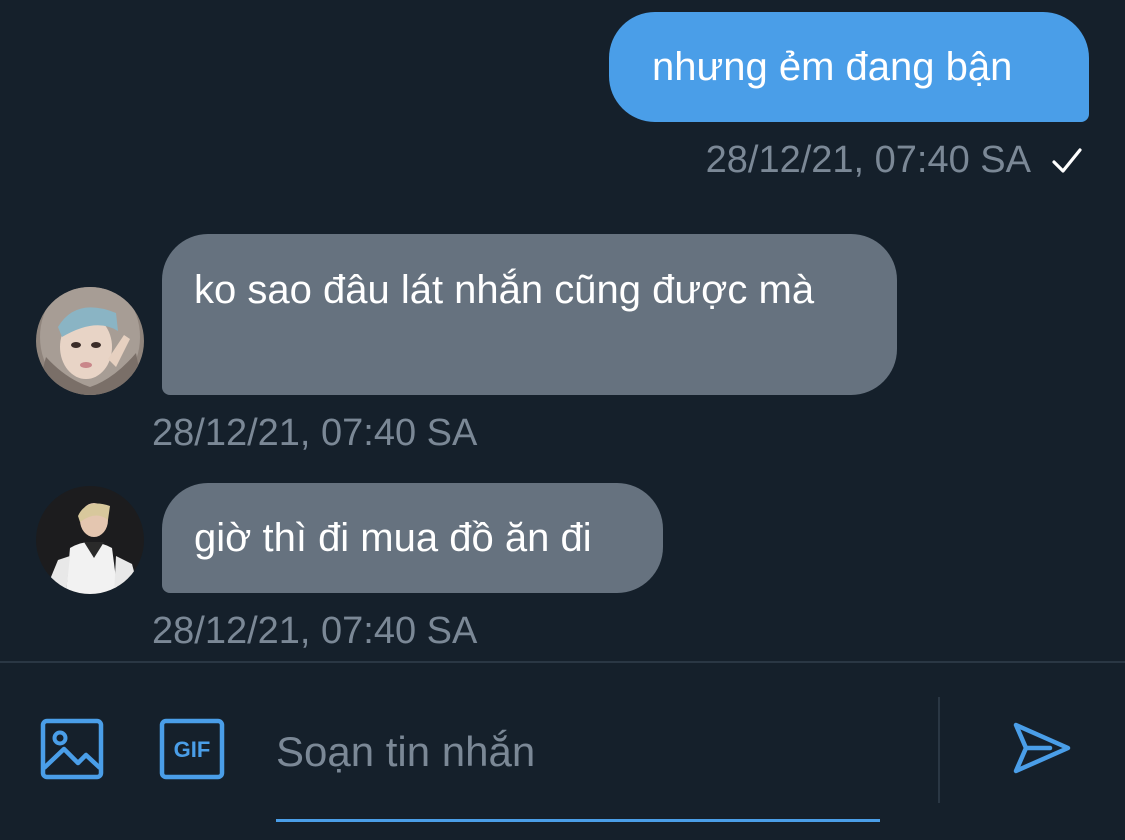 The width and height of the screenshot is (1125, 840). I want to click on composer-divider, so click(562, 662).